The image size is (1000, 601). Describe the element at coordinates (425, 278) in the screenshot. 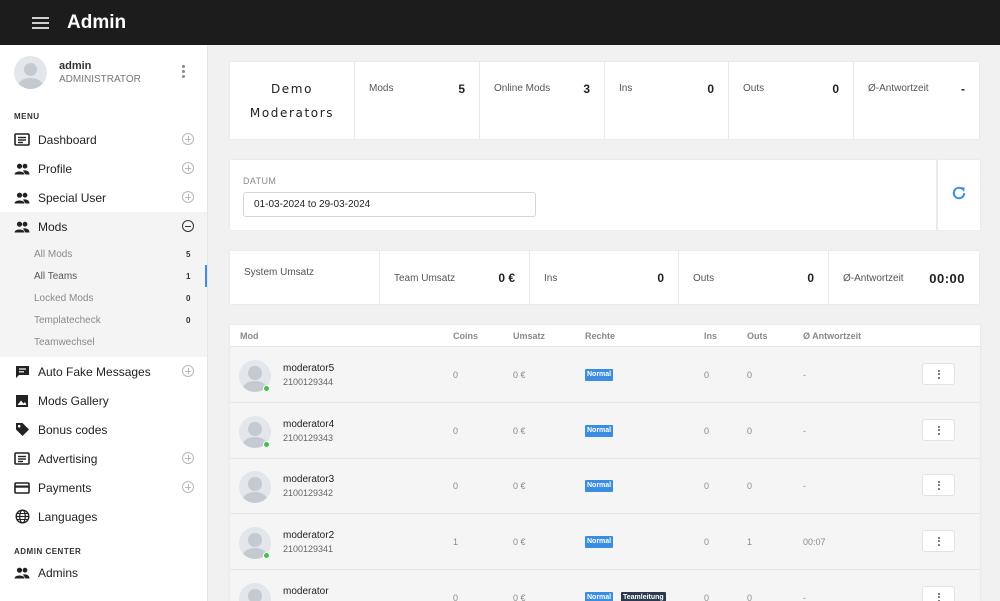

I see `stat-label: Team Umsatz` at that location.